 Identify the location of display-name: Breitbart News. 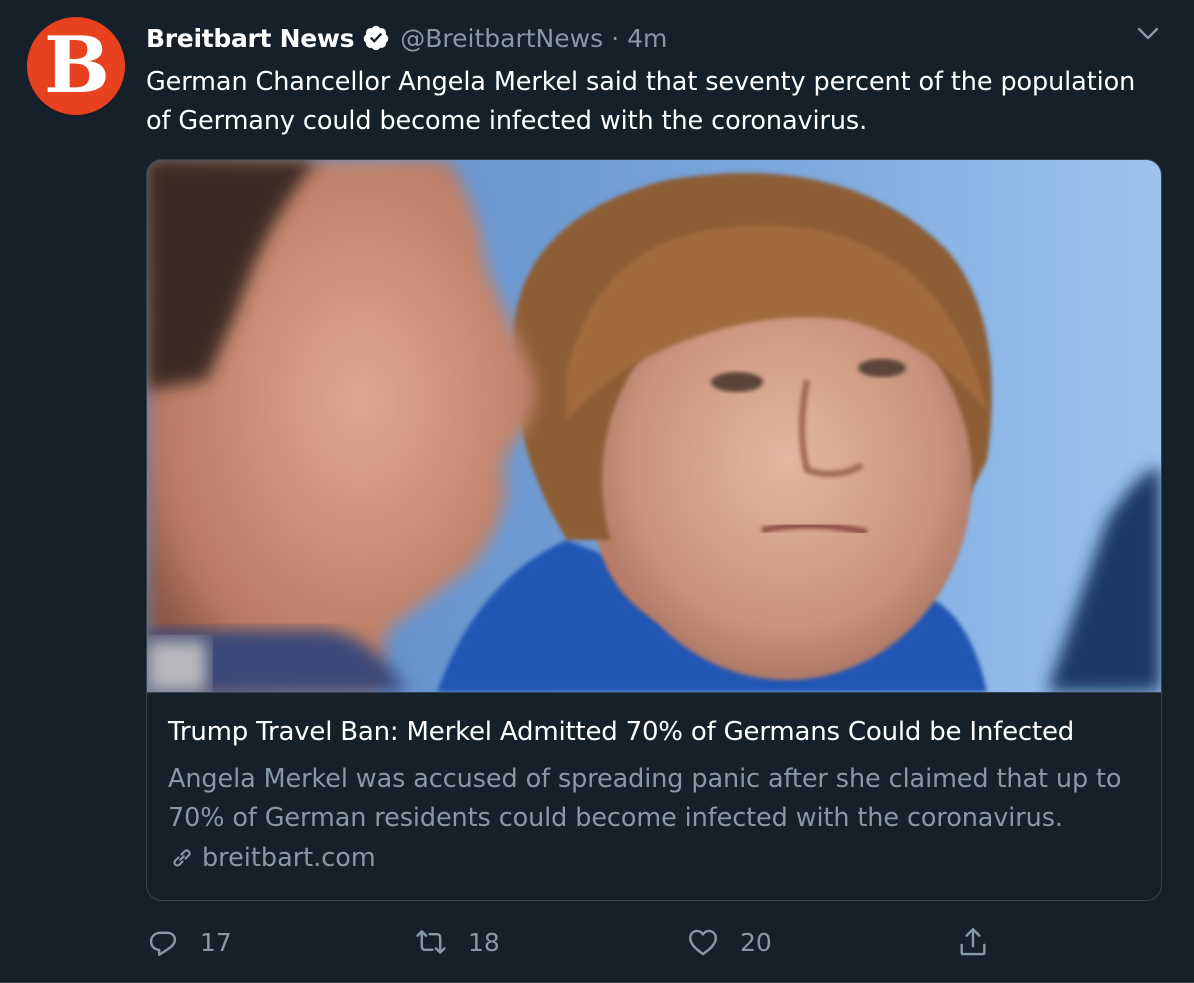
(250, 38).